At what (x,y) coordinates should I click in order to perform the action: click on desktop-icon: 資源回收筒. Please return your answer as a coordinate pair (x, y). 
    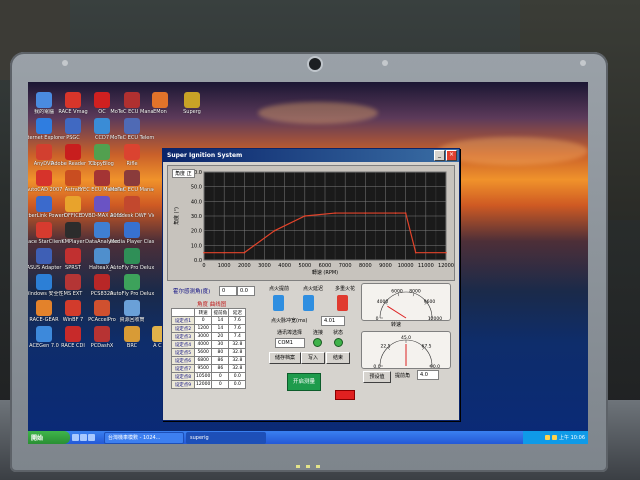
    Looking at the image, I should click on (132, 311).